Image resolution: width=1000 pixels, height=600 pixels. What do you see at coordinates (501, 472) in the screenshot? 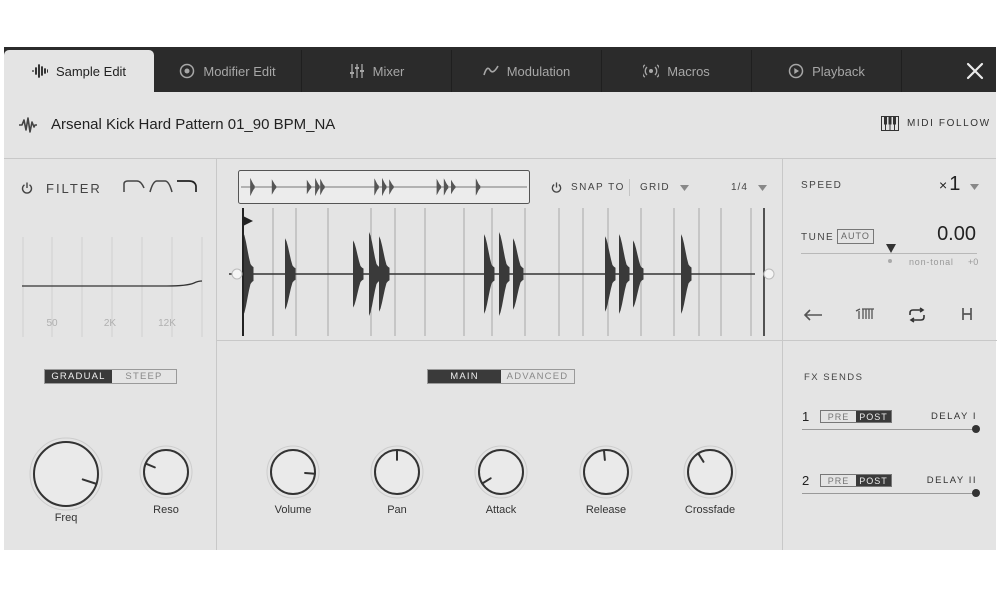
I see `attack-knob` at bounding box center [501, 472].